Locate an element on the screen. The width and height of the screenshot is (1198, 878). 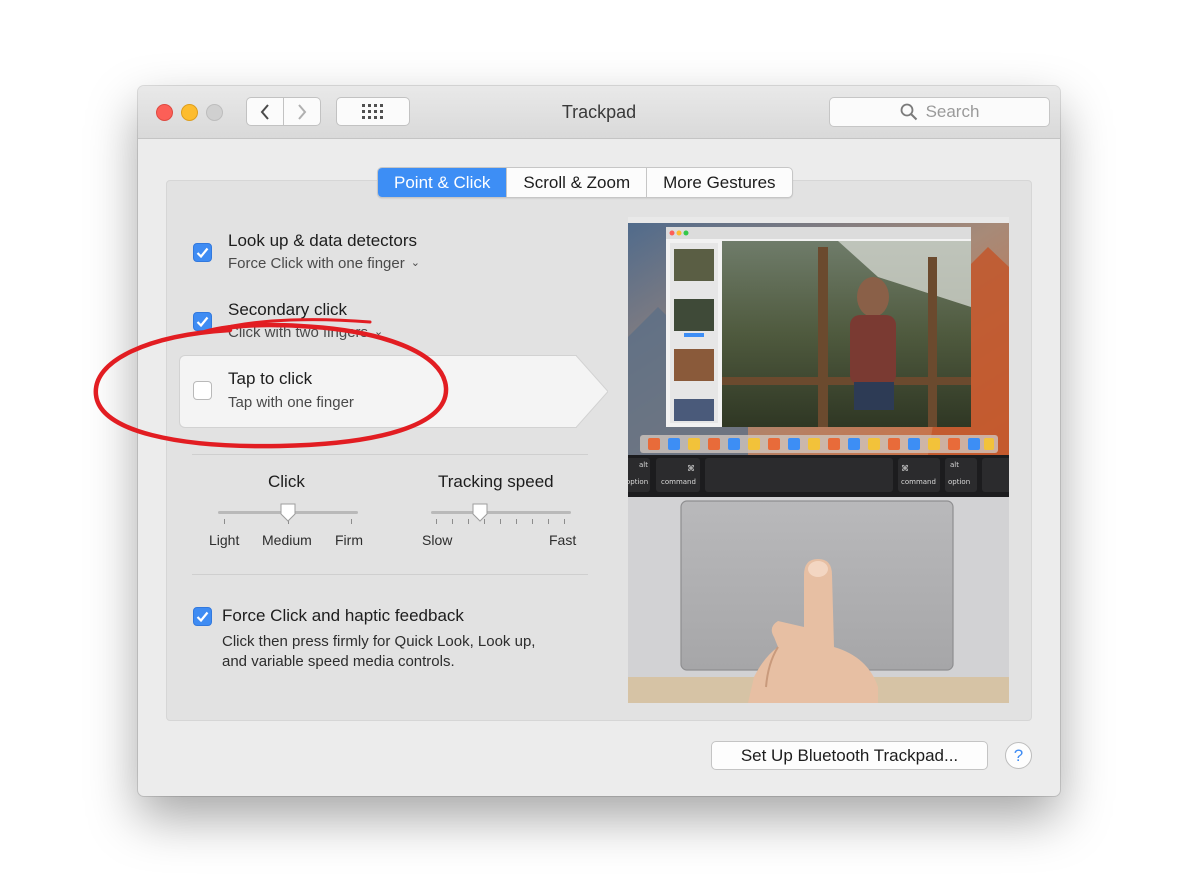
tracking-max-label: Fast is located at coordinates (563, 540).